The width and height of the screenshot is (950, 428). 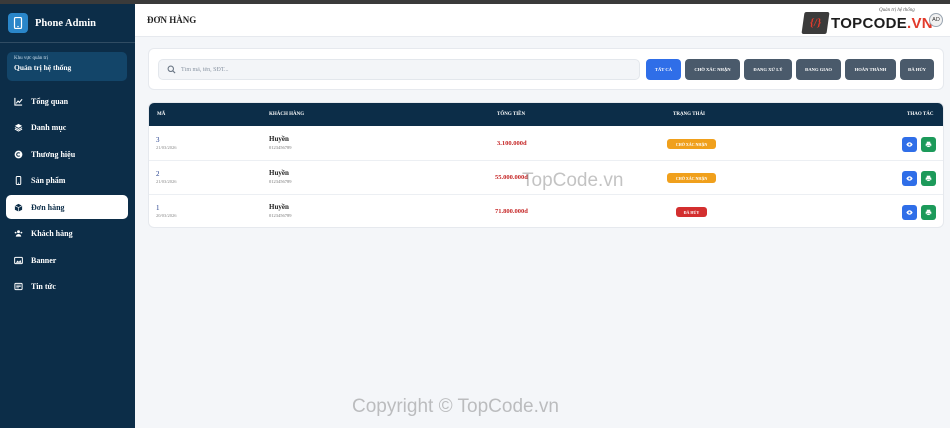 I want to click on topcode-logo-mark: {/}, so click(x=815, y=23).